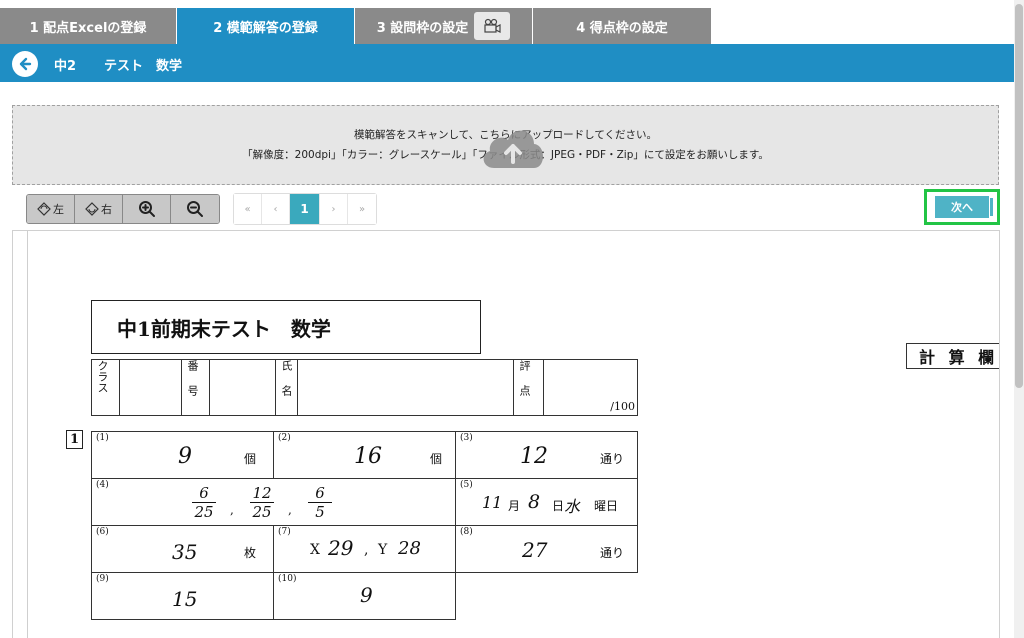  I want to click on next-button-highlight: 次へ, so click(962, 207).